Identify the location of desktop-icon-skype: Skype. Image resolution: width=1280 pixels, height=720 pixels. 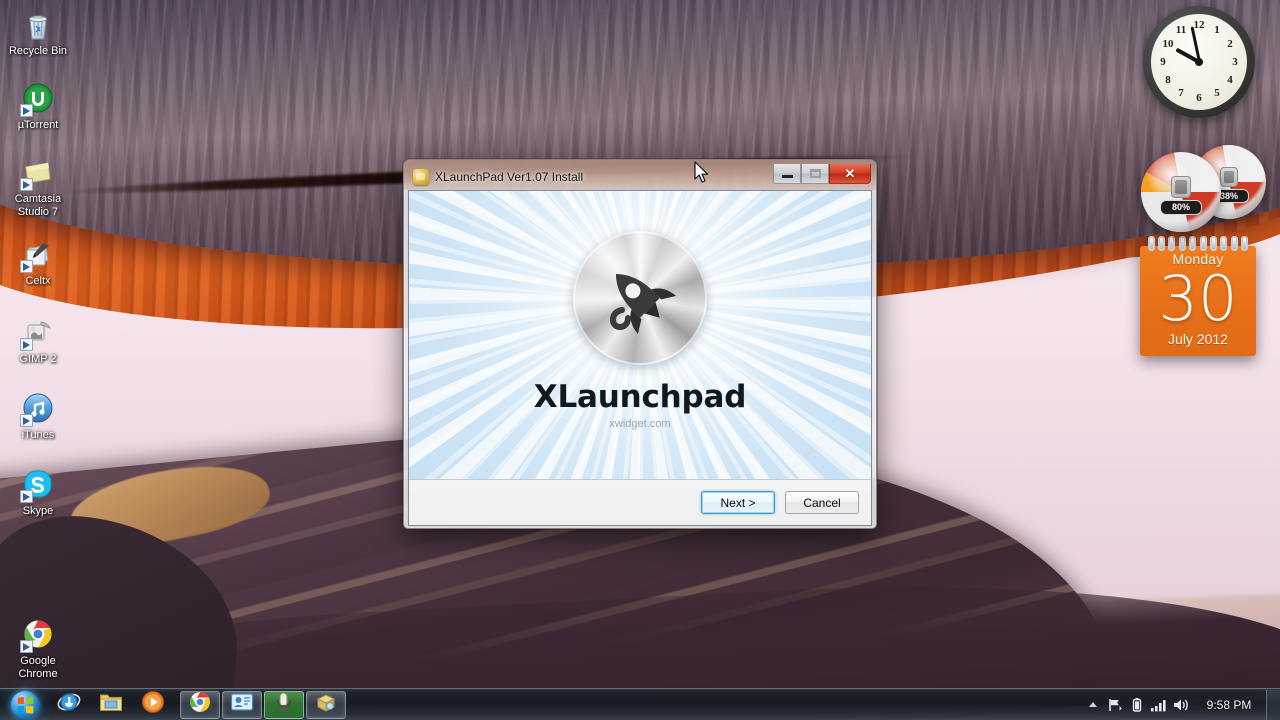
(38, 493).